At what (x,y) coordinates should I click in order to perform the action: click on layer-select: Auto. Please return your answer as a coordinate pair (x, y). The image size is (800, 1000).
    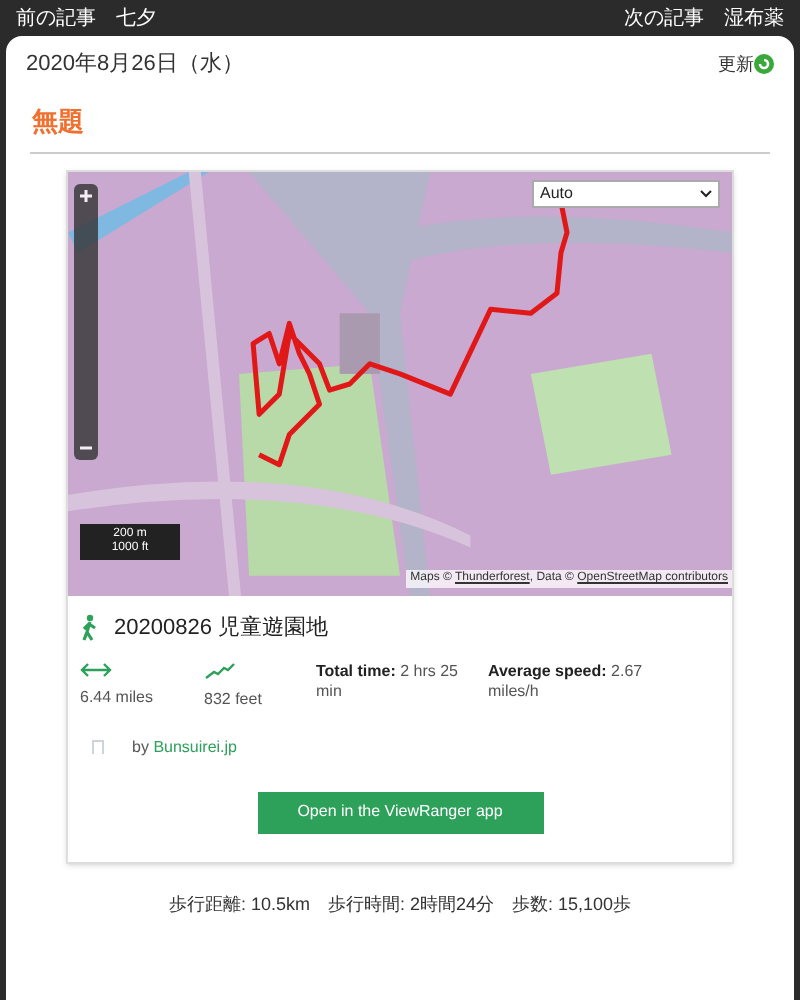
    Looking at the image, I should click on (626, 194).